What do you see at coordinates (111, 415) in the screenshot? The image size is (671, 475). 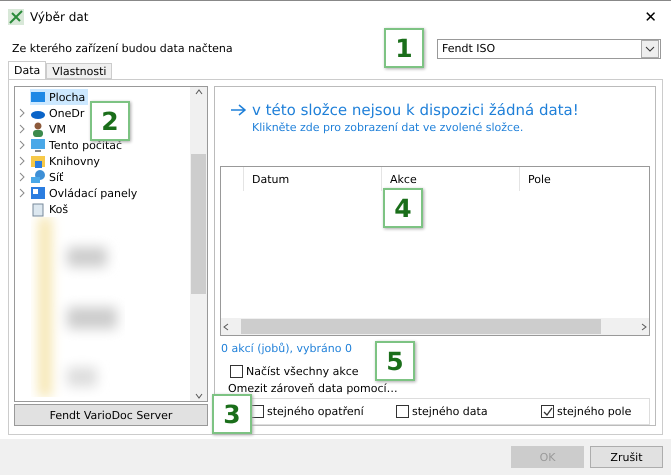 I see `server-button: Fendt VarioDoc Server` at bounding box center [111, 415].